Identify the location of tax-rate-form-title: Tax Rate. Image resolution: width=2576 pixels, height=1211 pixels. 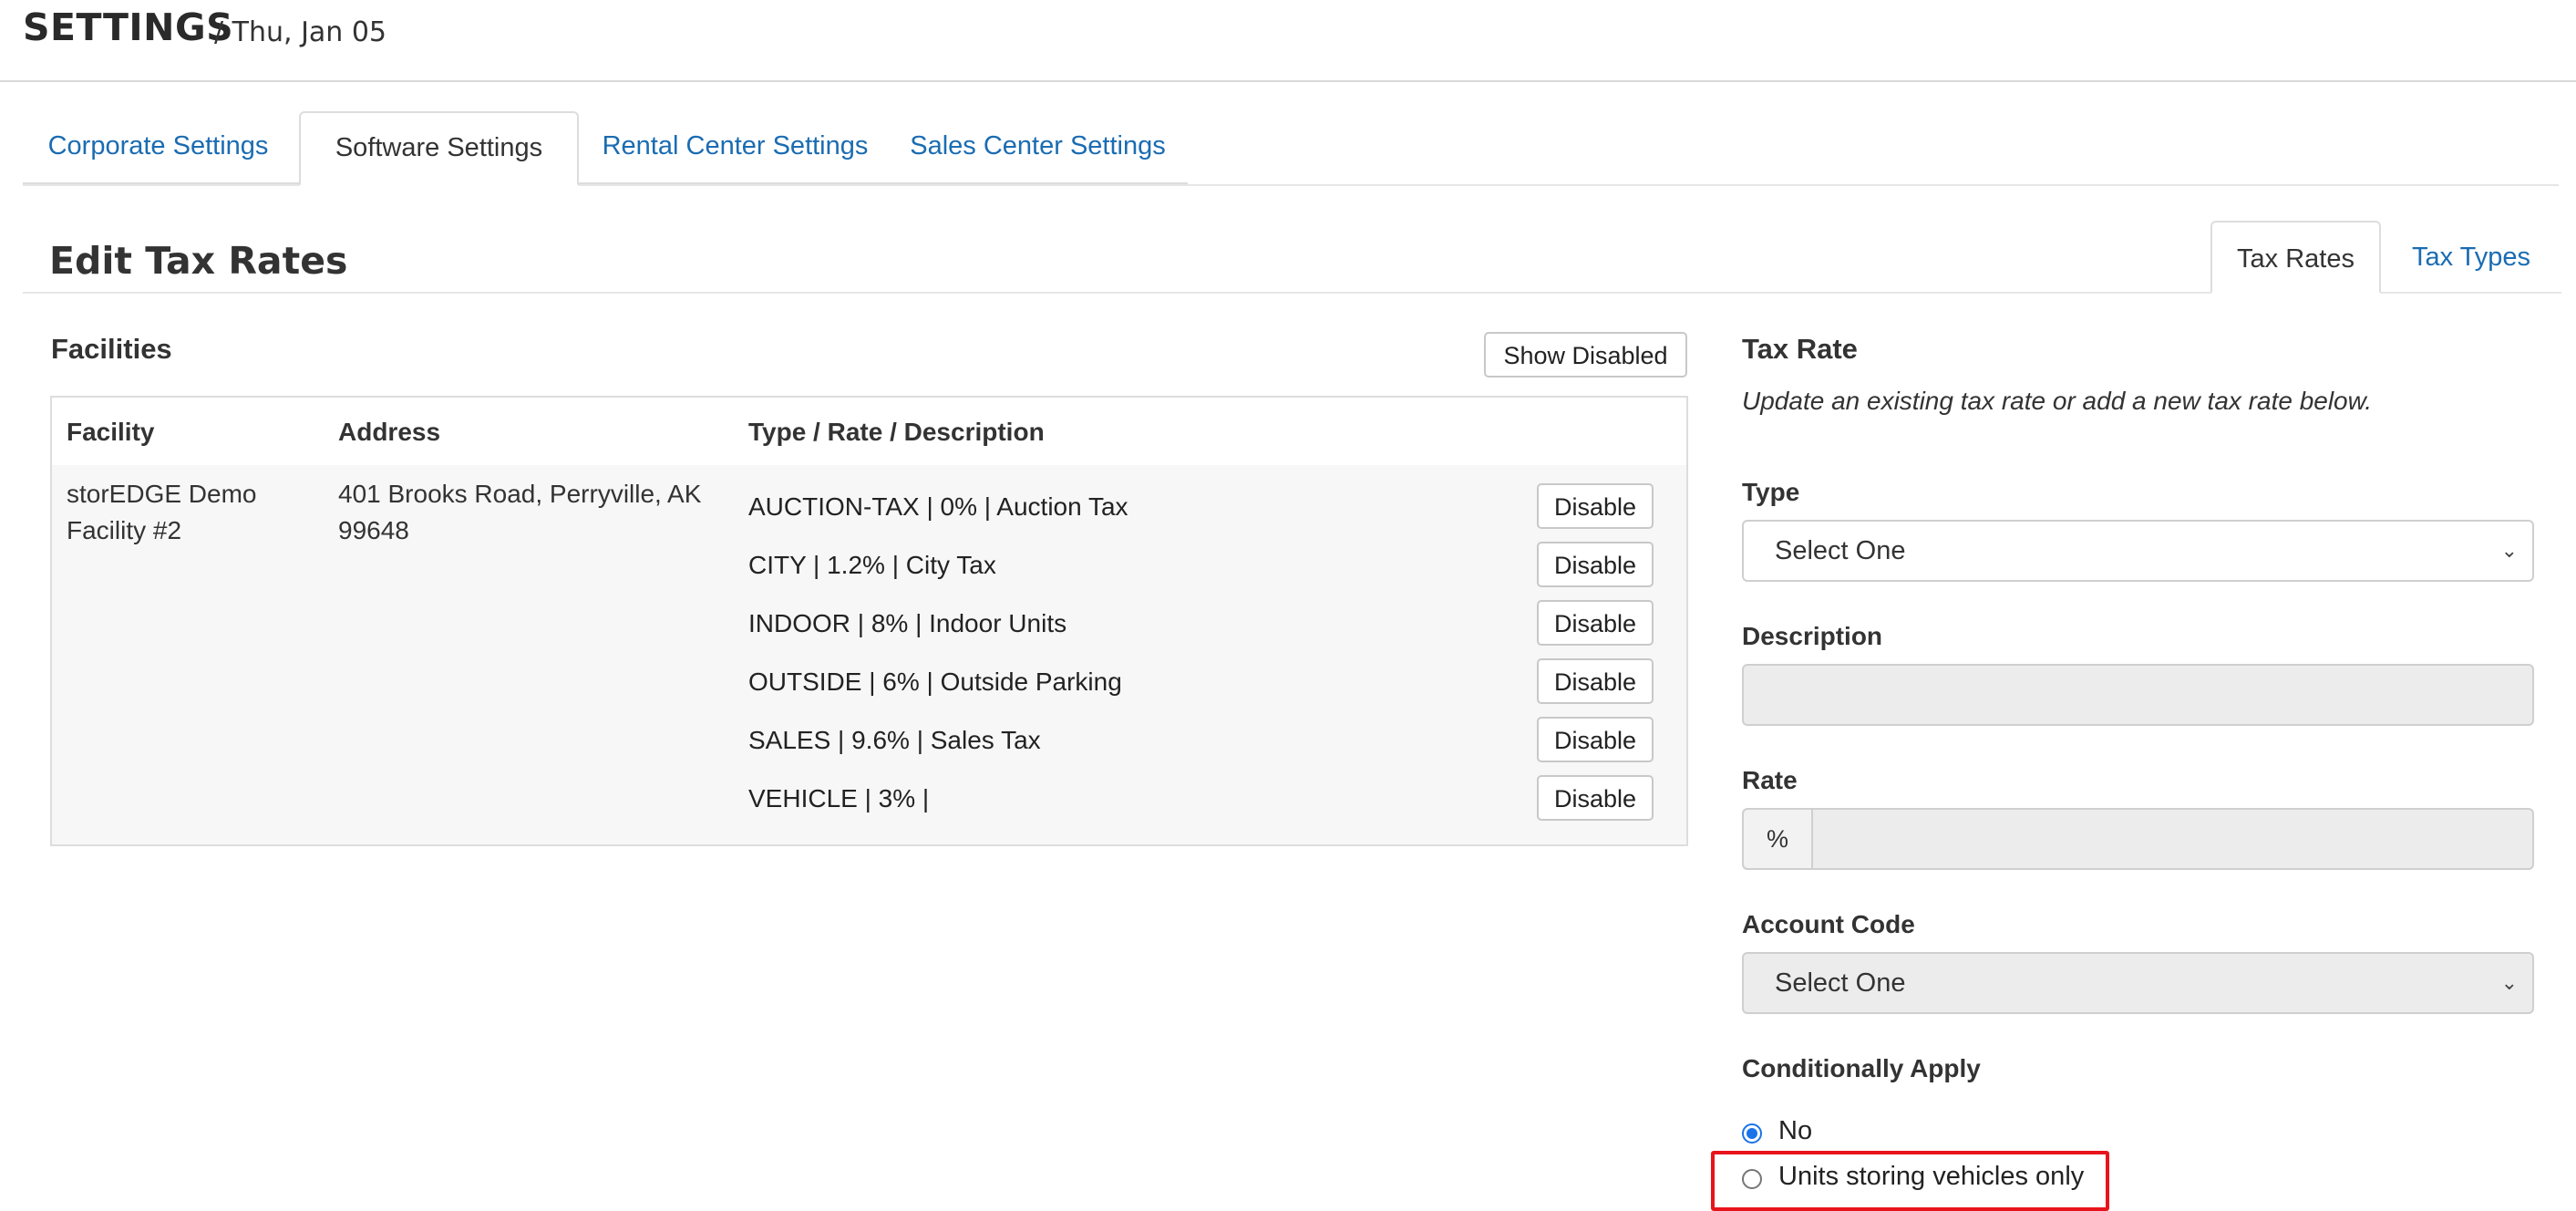
(1800, 349).